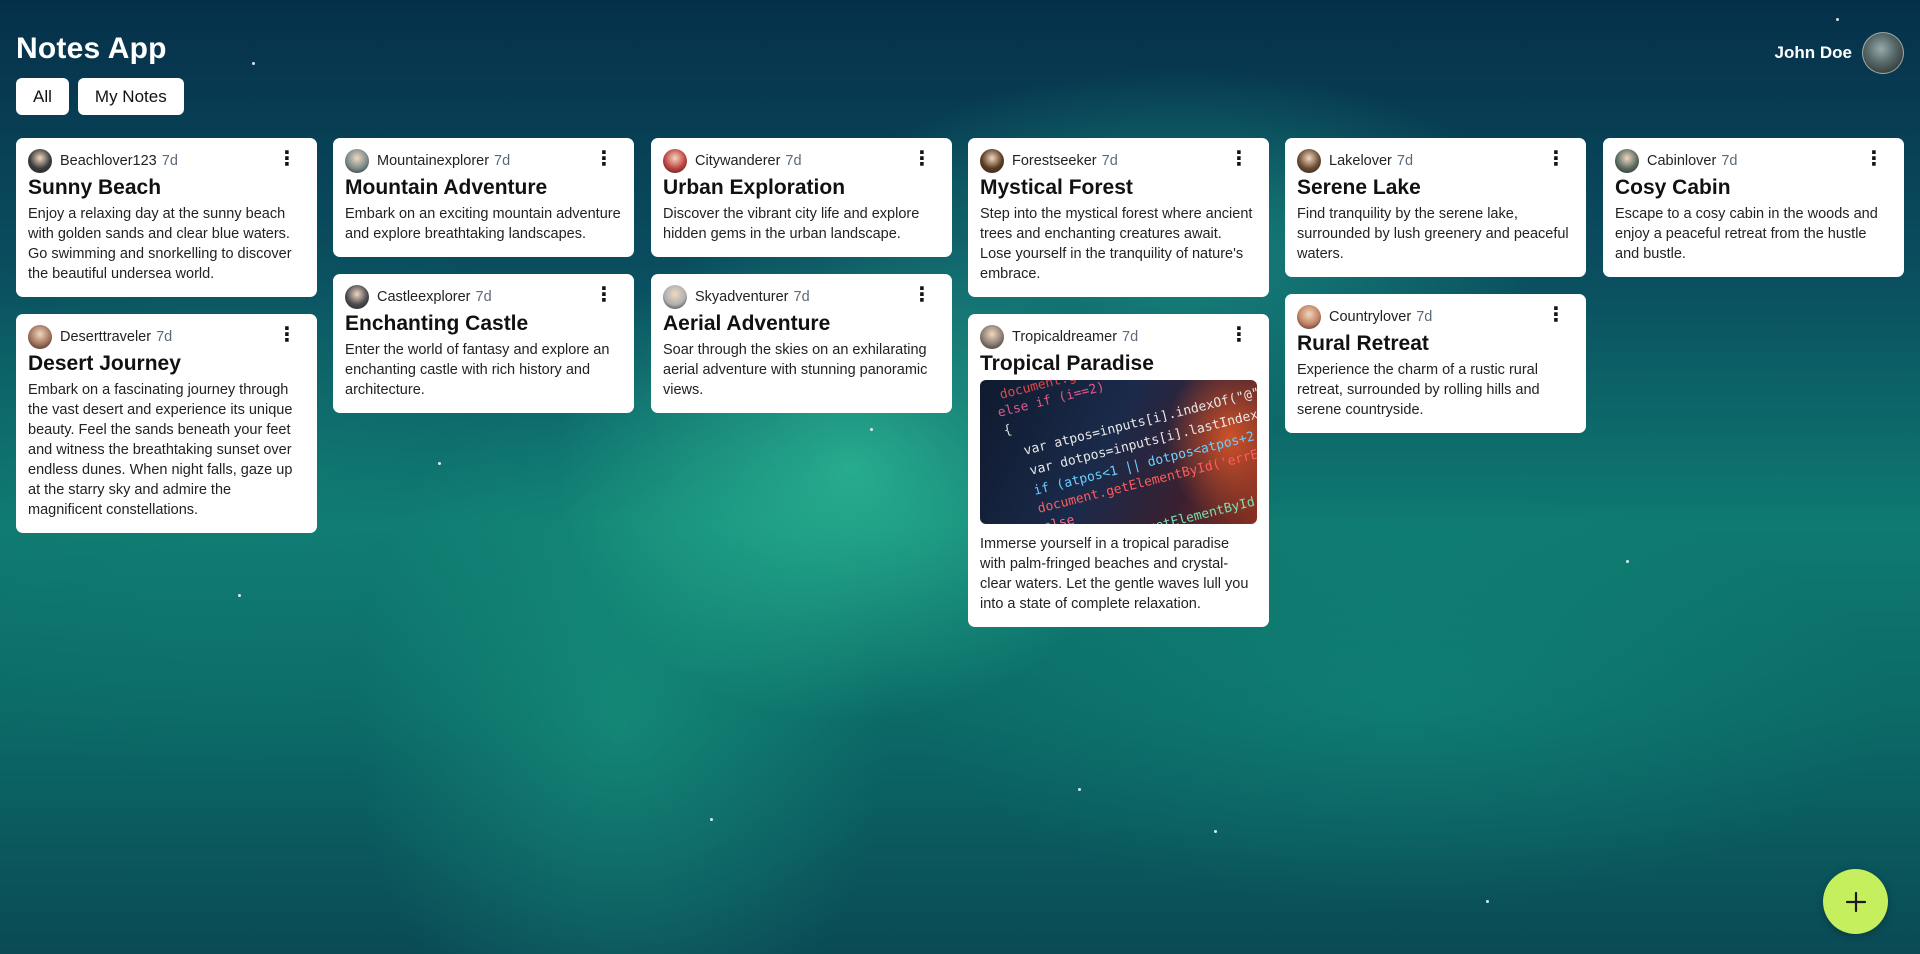 The height and width of the screenshot is (954, 1920). I want to click on note-author: Lakelover, so click(1360, 161).